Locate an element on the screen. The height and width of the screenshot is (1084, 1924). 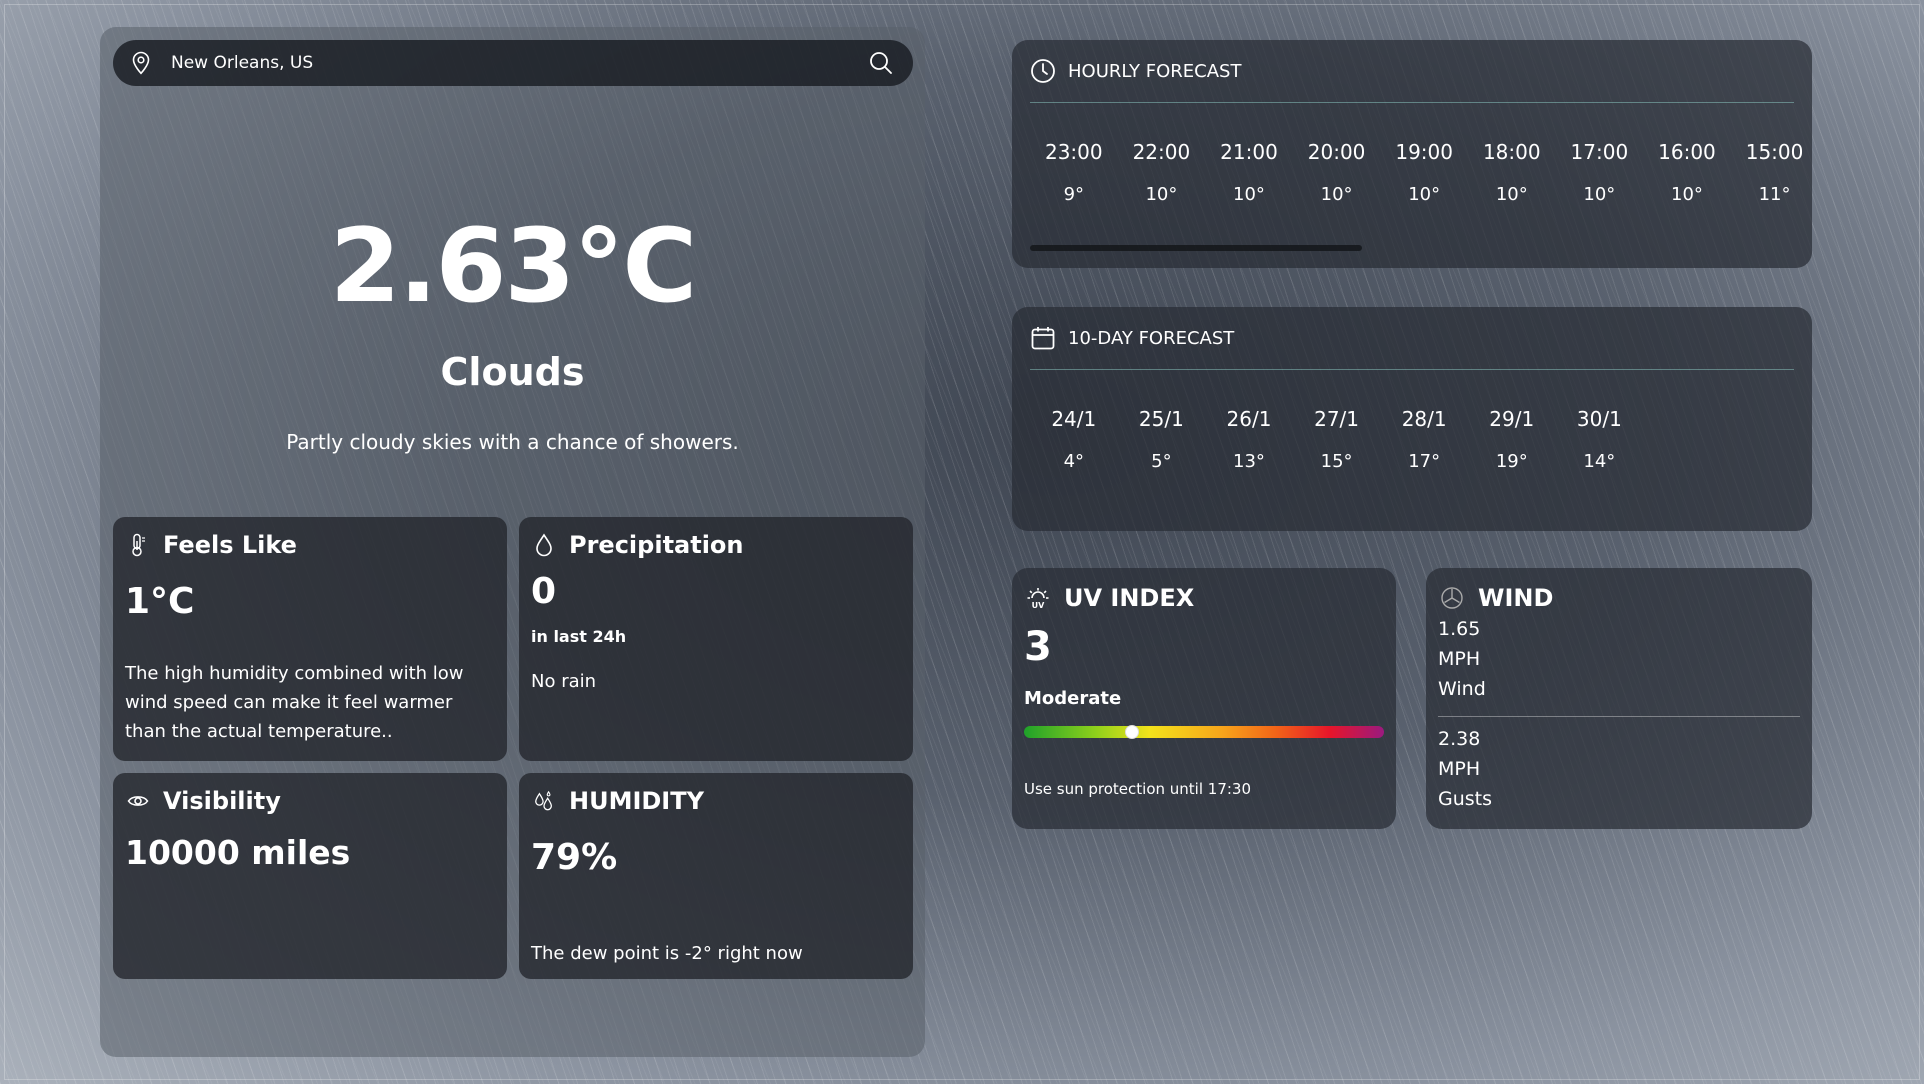
wind-speed-unit: MPH is located at coordinates (1459, 659).